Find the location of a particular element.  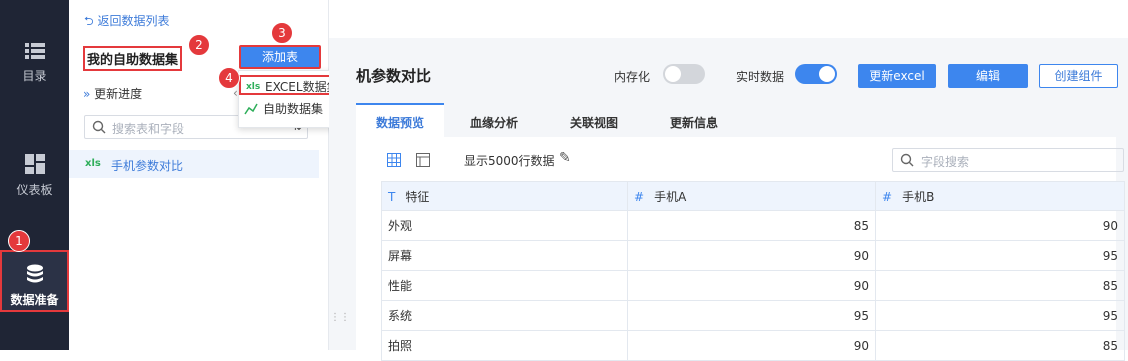

realtime-toggle is located at coordinates (816, 74).